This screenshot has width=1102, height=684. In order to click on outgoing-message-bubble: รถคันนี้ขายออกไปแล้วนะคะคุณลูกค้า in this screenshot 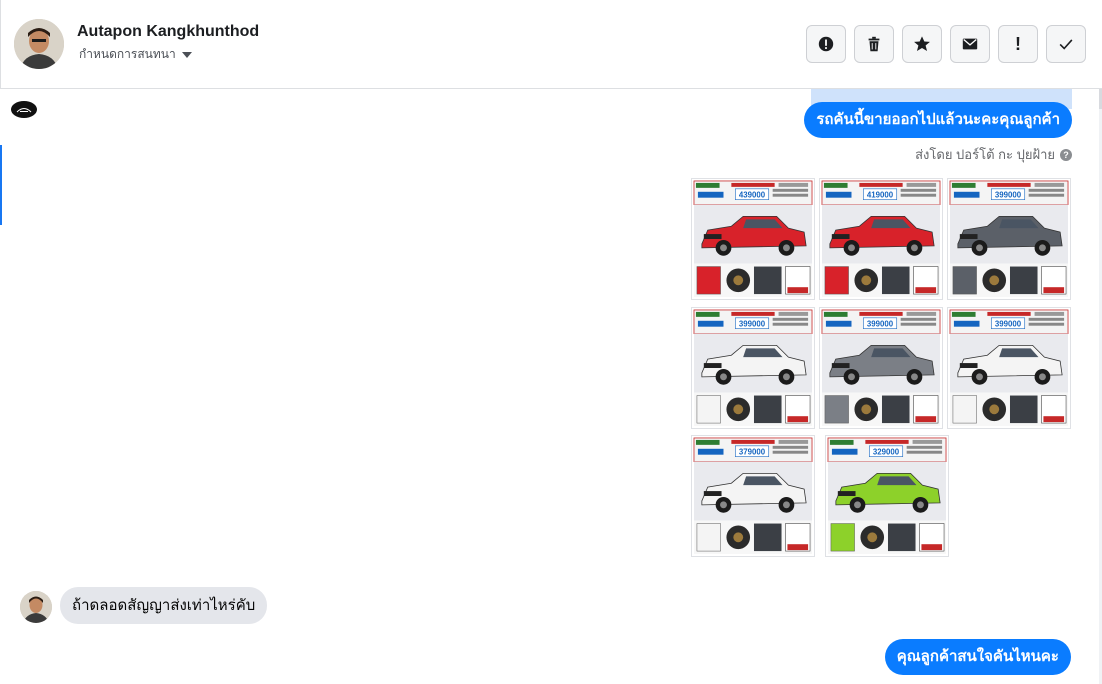, I will do `click(938, 120)`.